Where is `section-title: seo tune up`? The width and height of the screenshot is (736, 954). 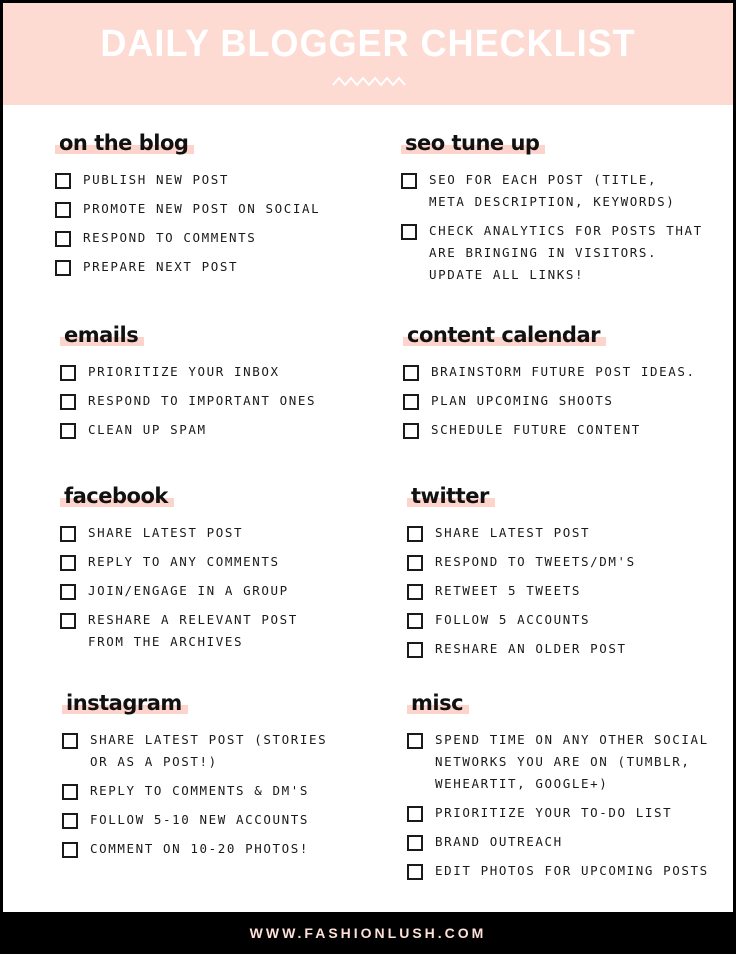
section-title: seo tune up is located at coordinates (473, 143).